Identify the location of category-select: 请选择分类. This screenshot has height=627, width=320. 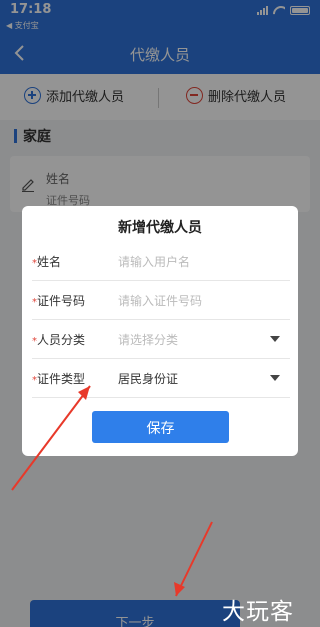
(193, 339).